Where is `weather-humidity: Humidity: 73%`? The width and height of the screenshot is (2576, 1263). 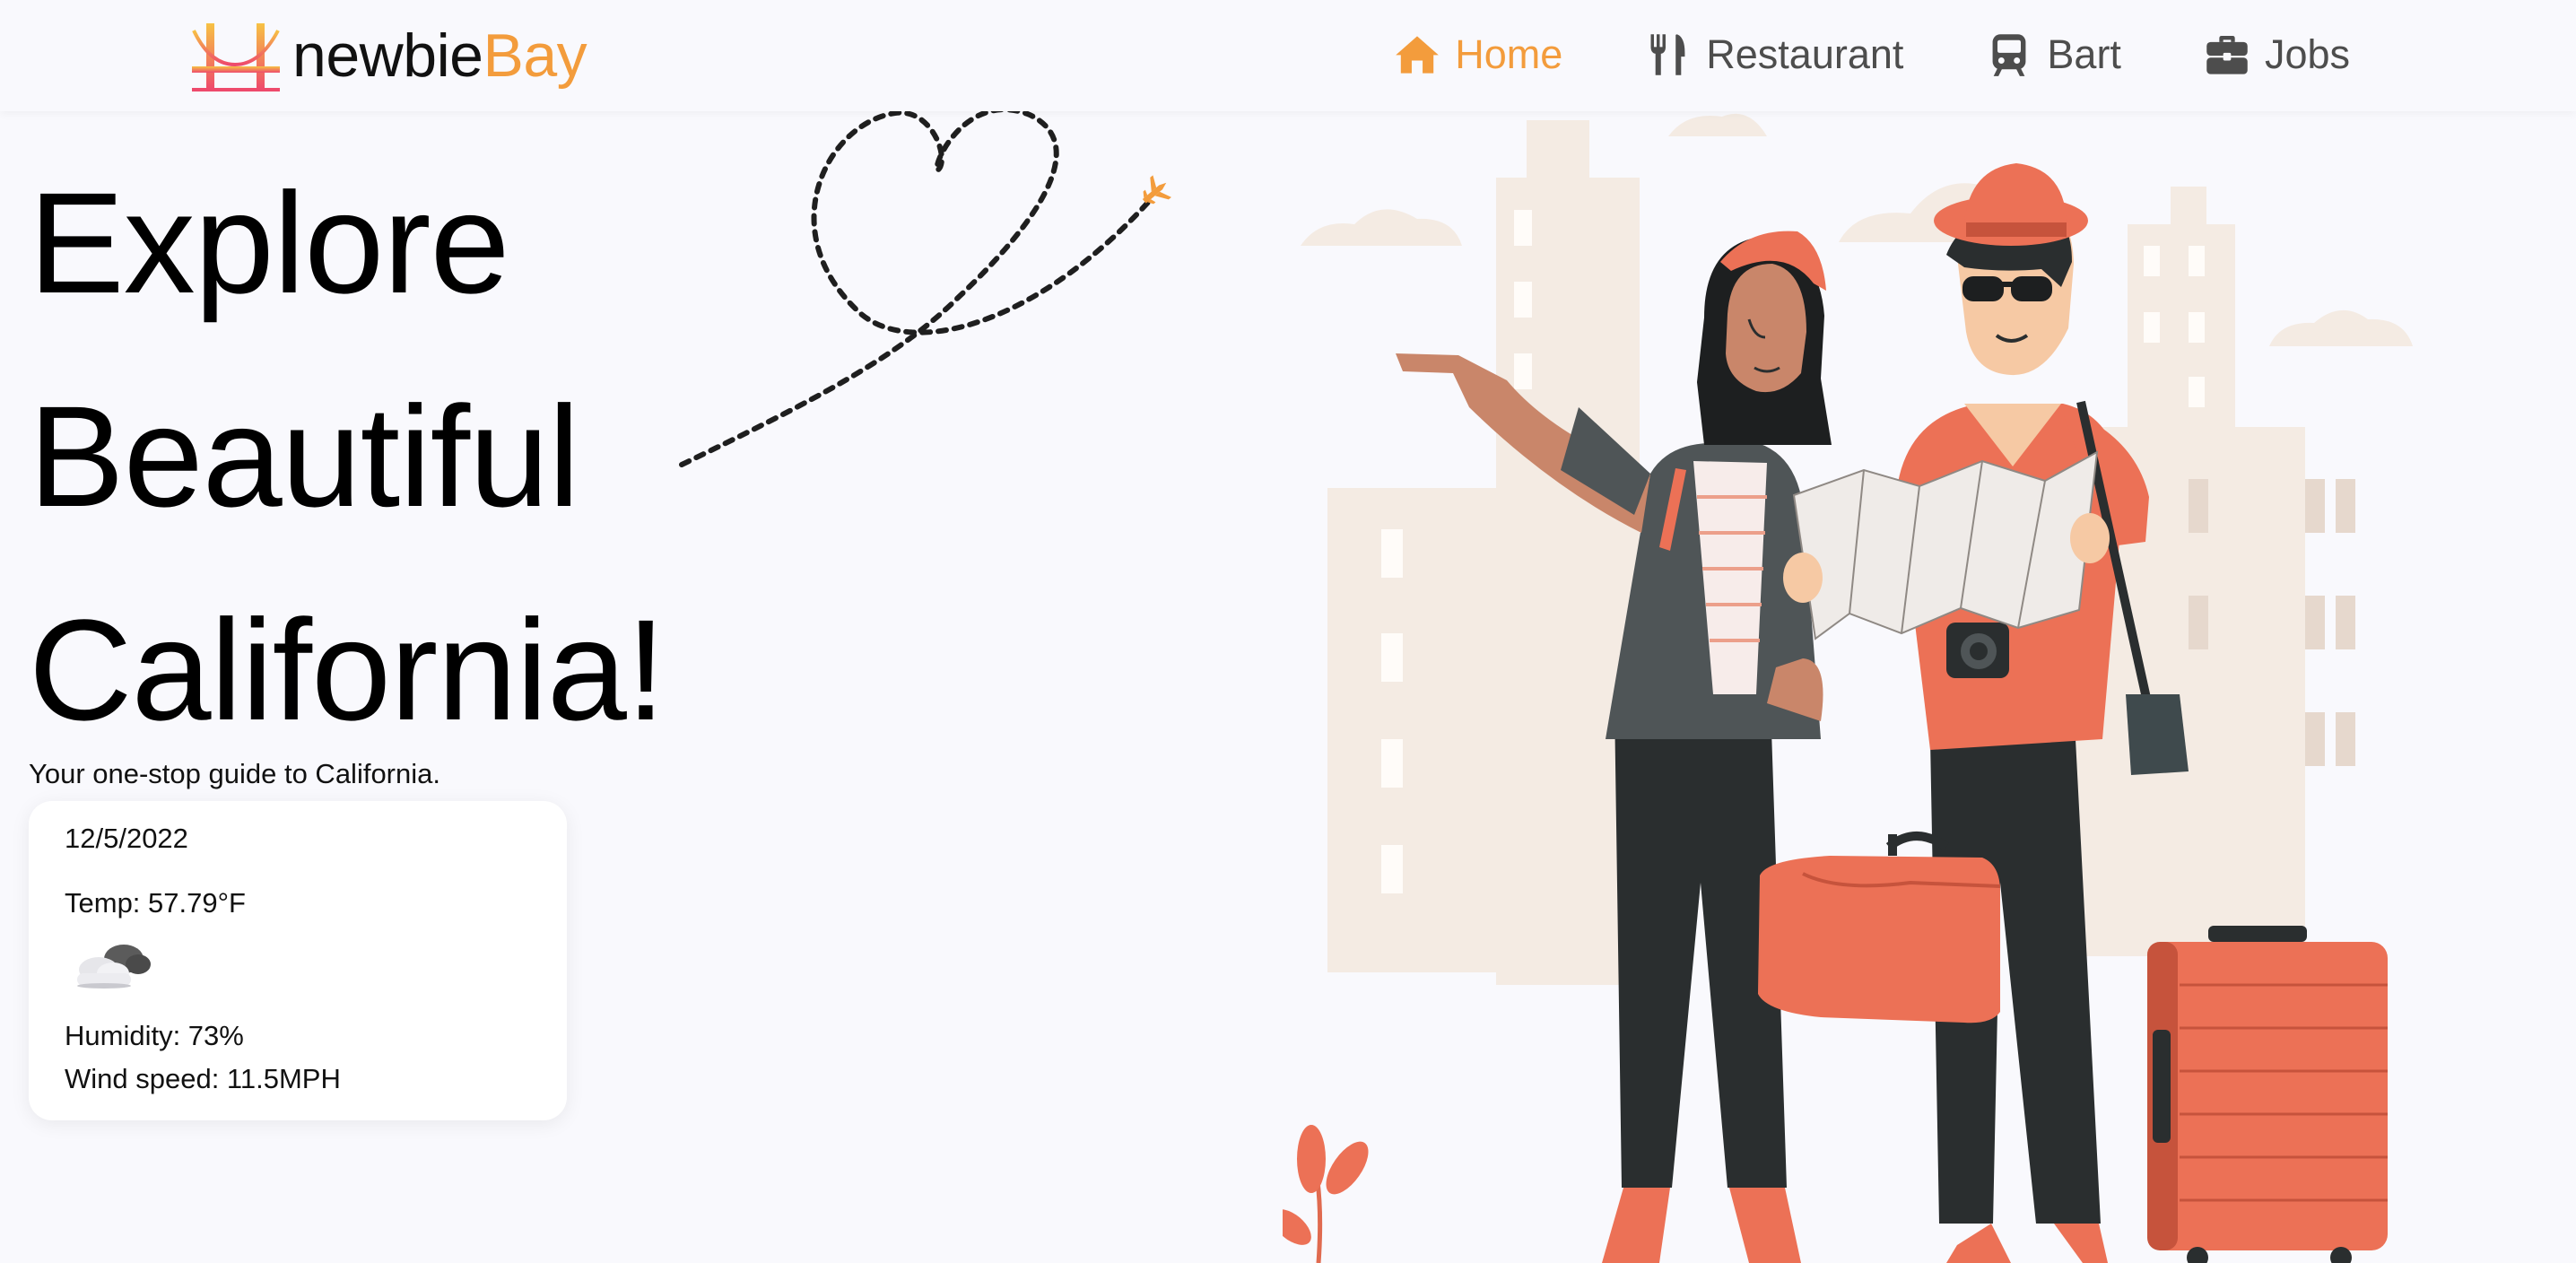
weather-humidity: Humidity: 73% is located at coordinates (154, 1035).